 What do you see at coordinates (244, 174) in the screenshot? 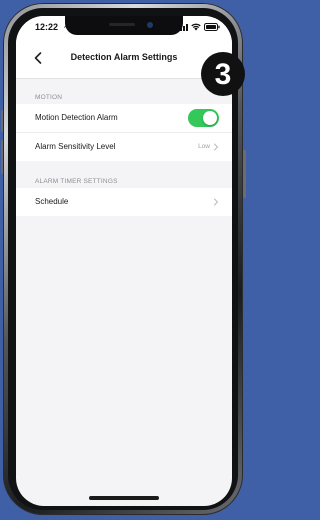
I see `phone-power-button` at bounding box center [244, 174].